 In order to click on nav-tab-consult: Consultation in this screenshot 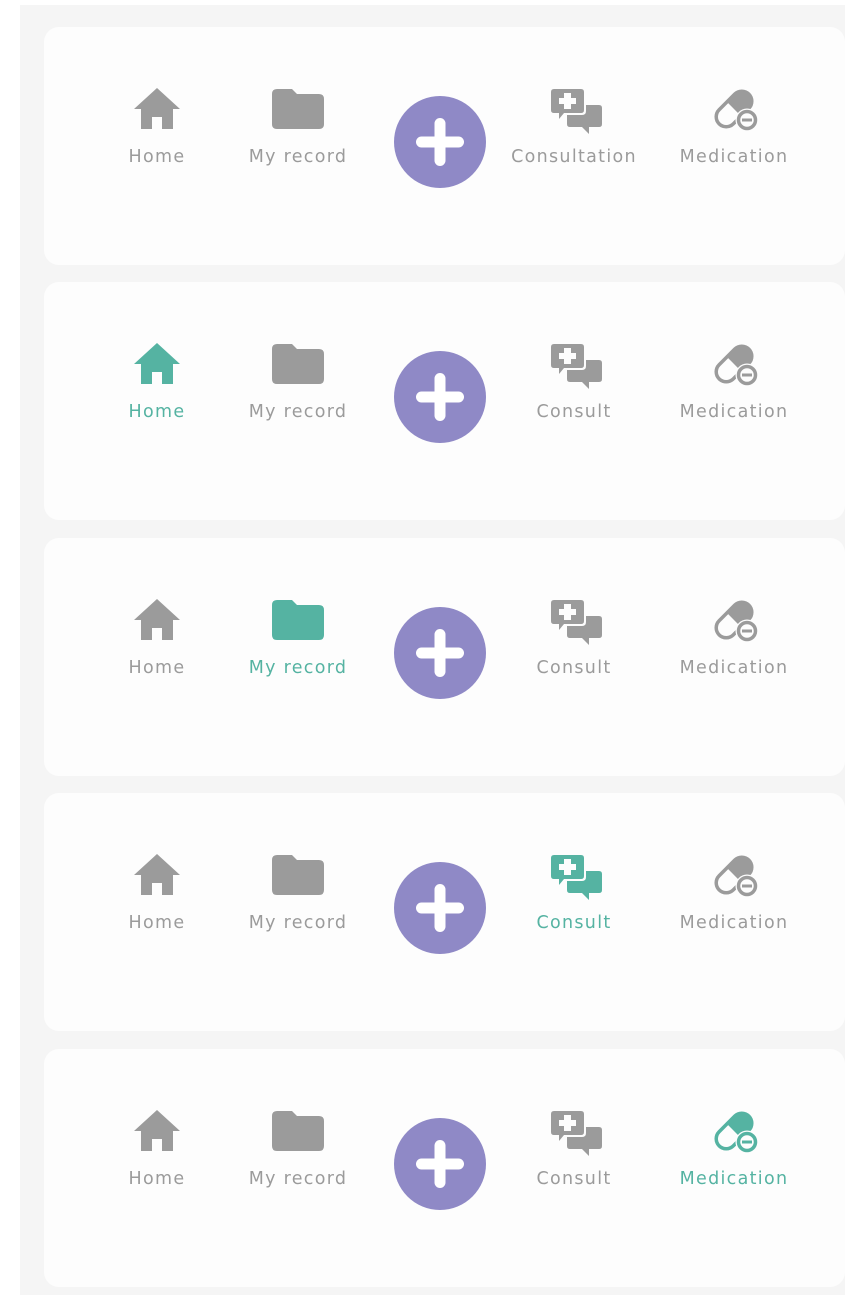, I will do `click(574, 133)`.